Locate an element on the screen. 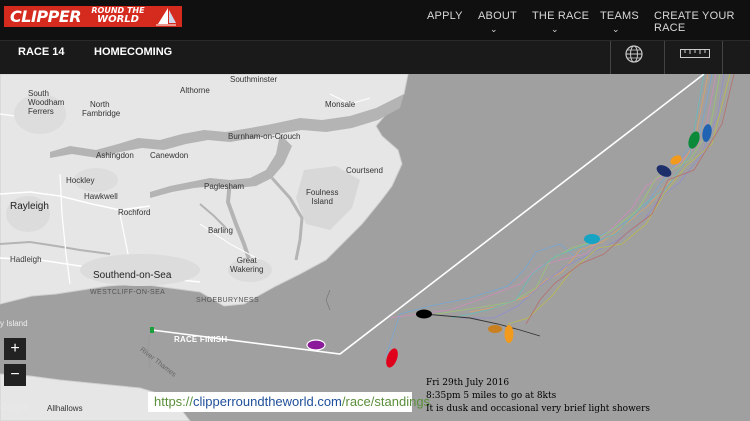 The width and height of the screenshot is (750, 421). logo-tagline: ROUND THE WORLD is located at coordinates (118, 15).